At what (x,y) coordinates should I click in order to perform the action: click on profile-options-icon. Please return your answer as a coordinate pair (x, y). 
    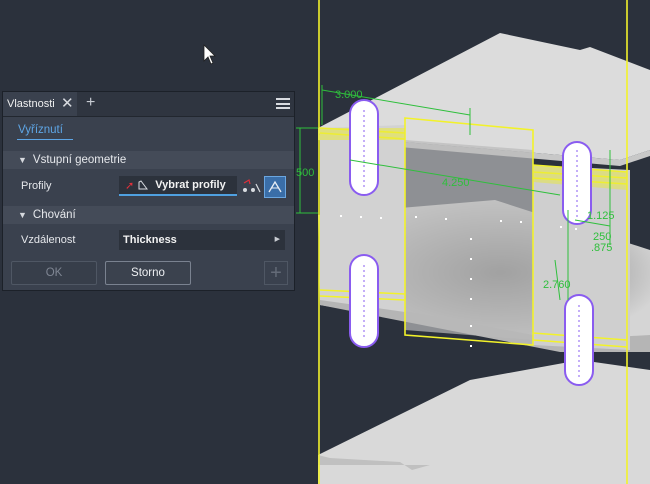
    Looking at the image, I should click on (251, 187).